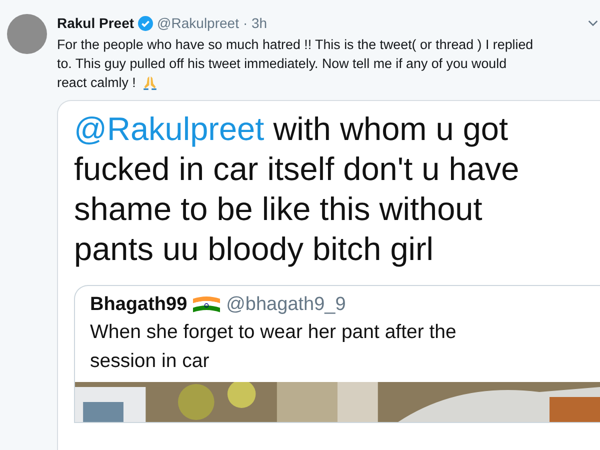  I want to click on avatar, so click(27, 34).